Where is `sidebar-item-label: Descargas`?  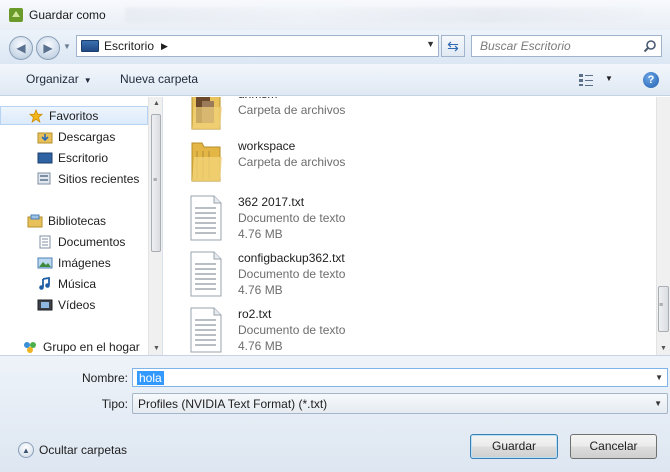 sidebar-item-label: Descargas is located at coordinates (87, 136).